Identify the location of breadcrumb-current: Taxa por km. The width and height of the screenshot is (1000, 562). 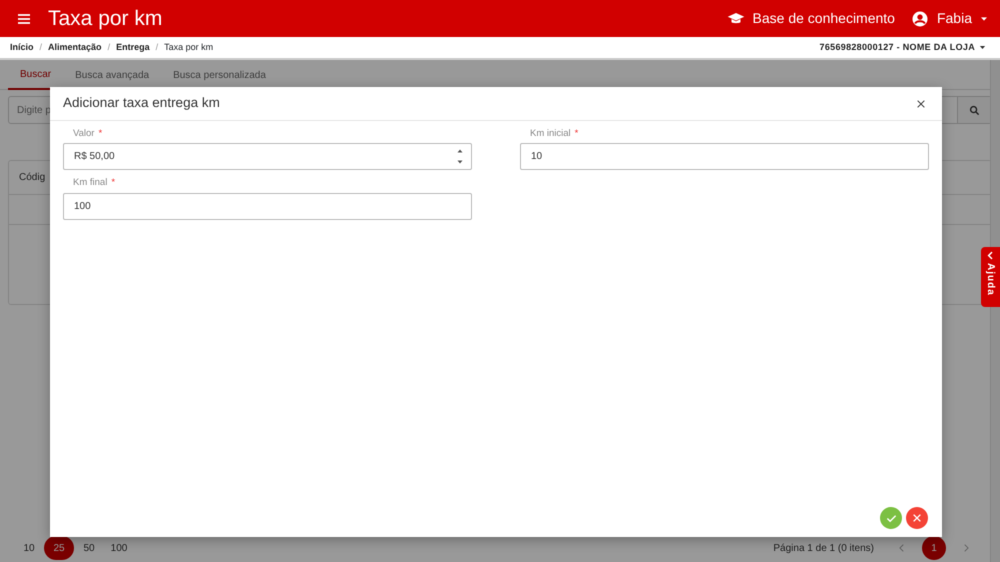
(189, 47).